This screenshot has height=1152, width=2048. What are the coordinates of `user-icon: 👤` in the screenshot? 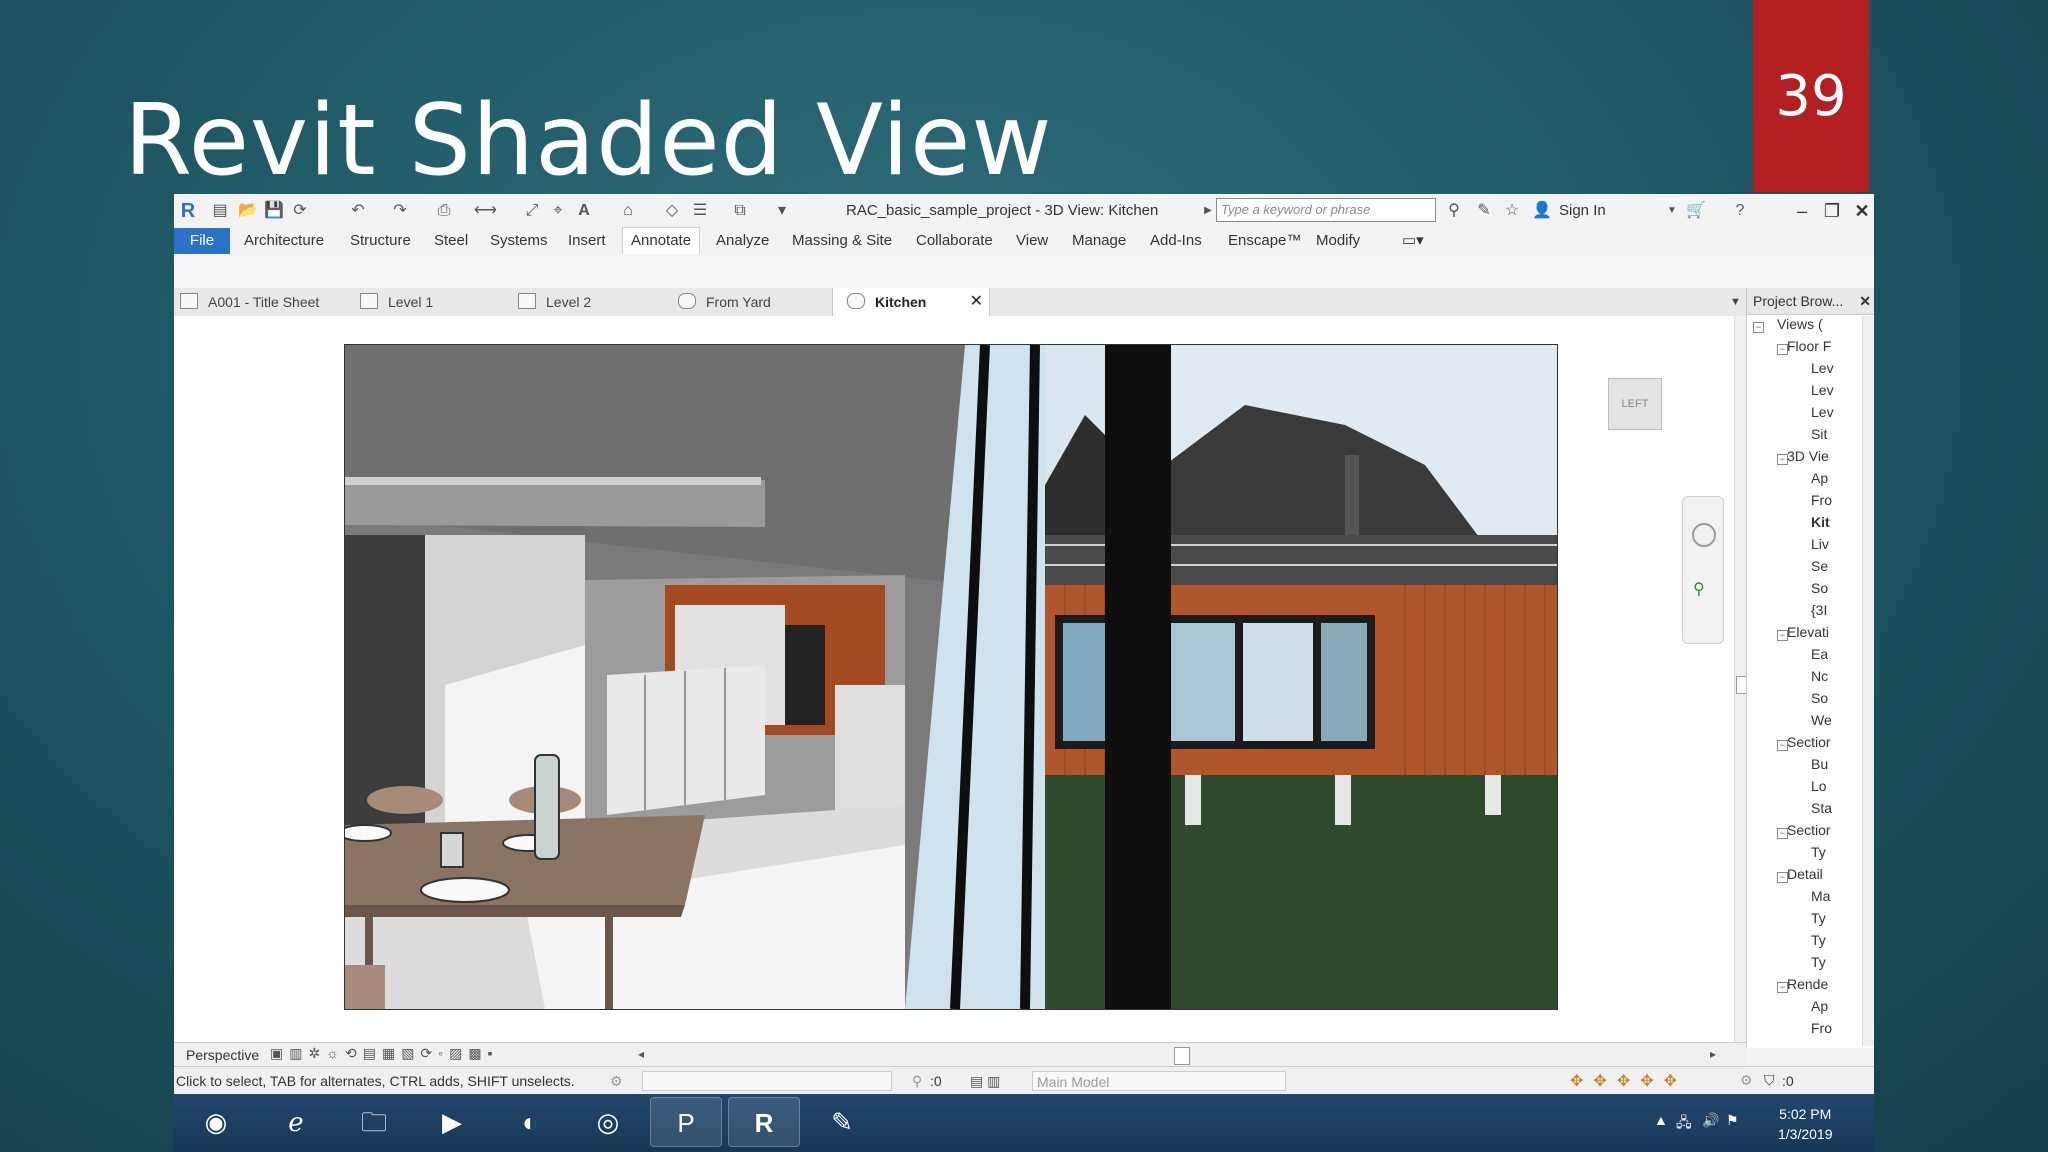 It's located at (1542, 211).